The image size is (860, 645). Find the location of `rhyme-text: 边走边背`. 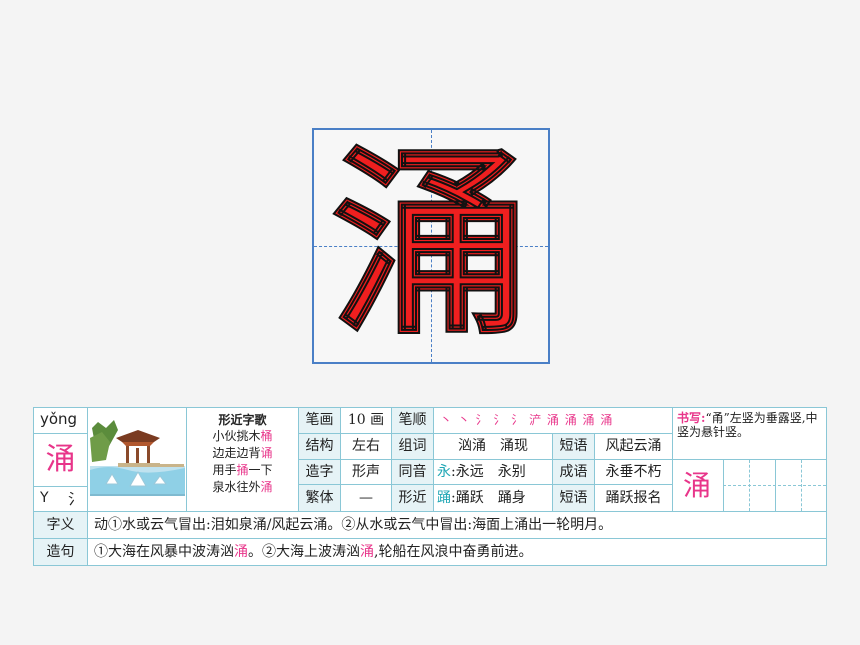

rhyme-text: 边走边背 is located at coordinates (236, 453).